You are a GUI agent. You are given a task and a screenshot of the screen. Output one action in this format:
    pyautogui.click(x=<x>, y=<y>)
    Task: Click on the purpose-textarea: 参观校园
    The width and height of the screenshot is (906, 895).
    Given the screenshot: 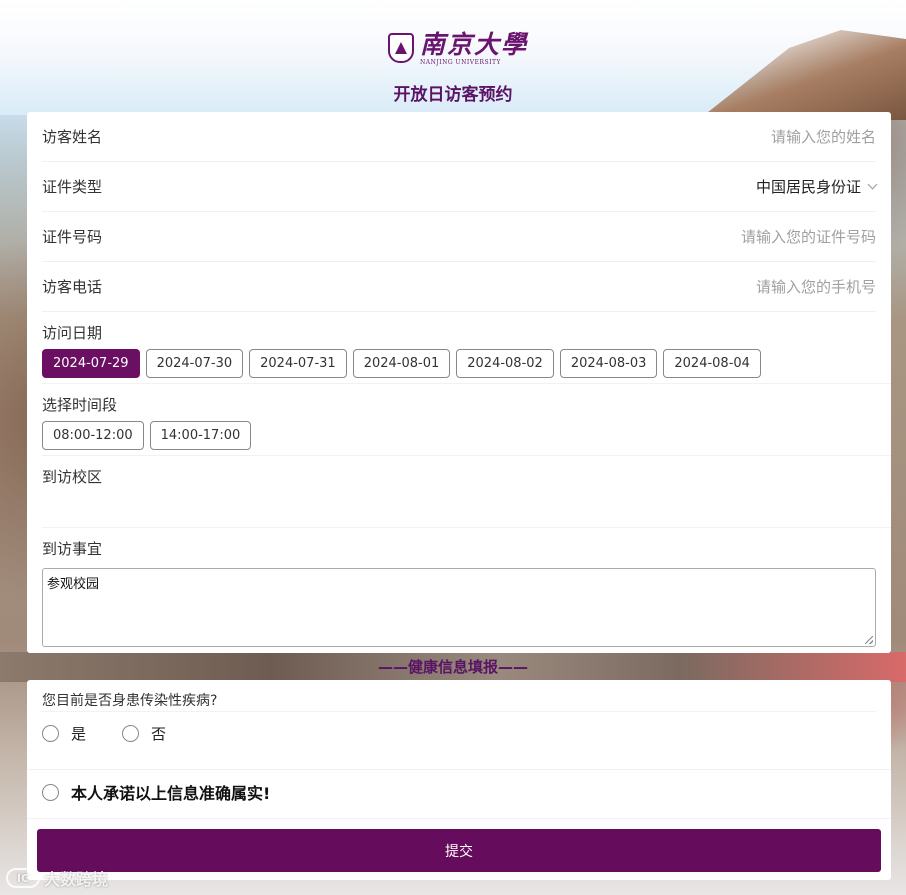 What is the action you would take?
    pyautogui.click(x=459, y=607)
    